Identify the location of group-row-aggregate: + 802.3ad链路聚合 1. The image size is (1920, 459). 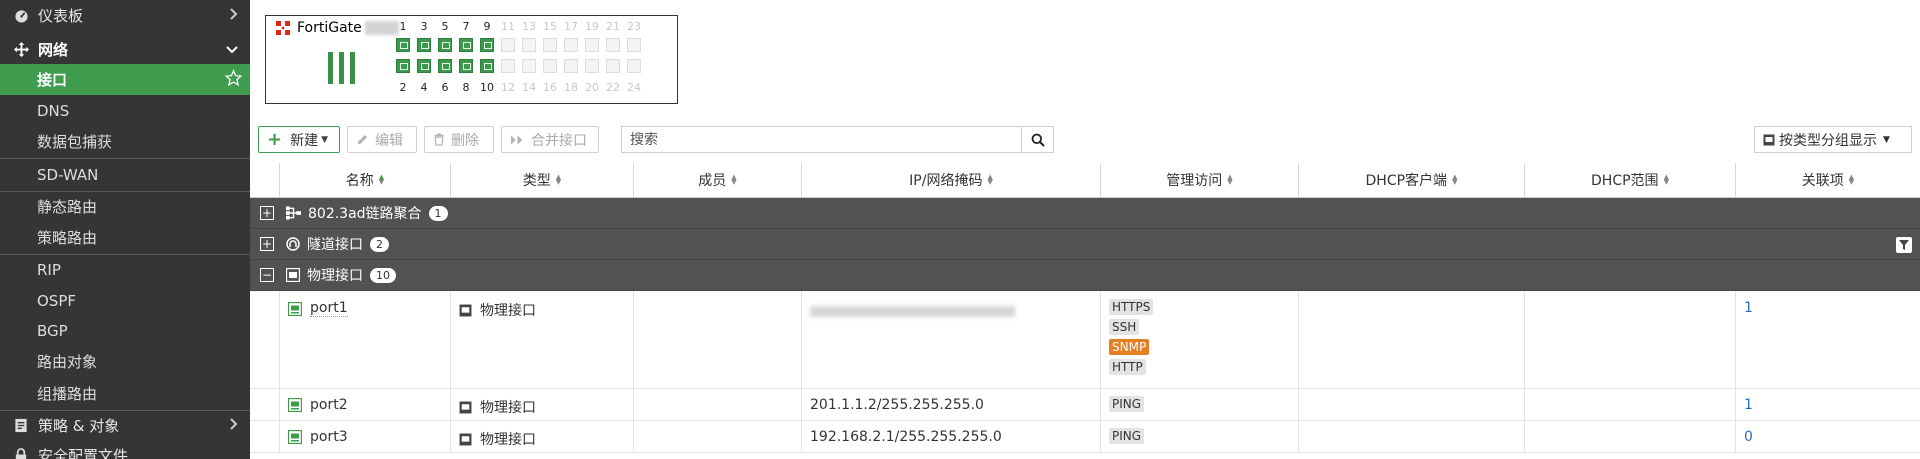
(1085, 213).